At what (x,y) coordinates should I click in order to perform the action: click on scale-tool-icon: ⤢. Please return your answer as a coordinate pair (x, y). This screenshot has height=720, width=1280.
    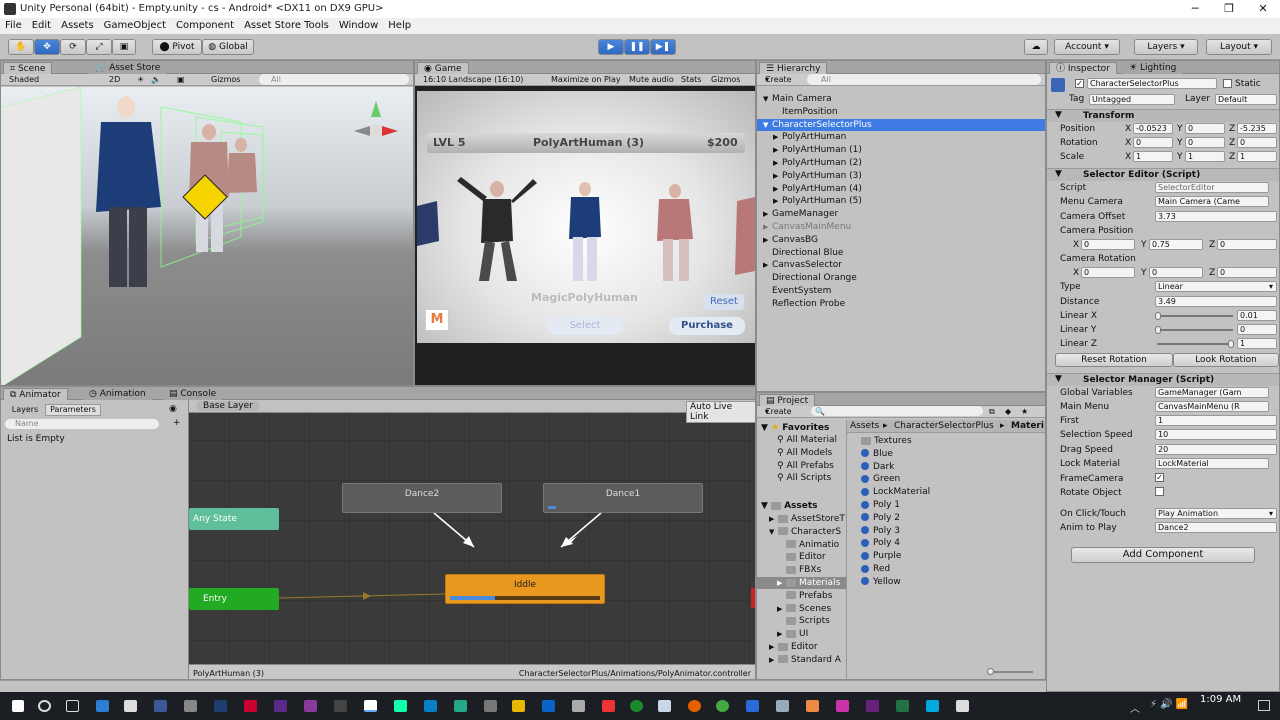
    Looking at the image, I should click on (99, 47).